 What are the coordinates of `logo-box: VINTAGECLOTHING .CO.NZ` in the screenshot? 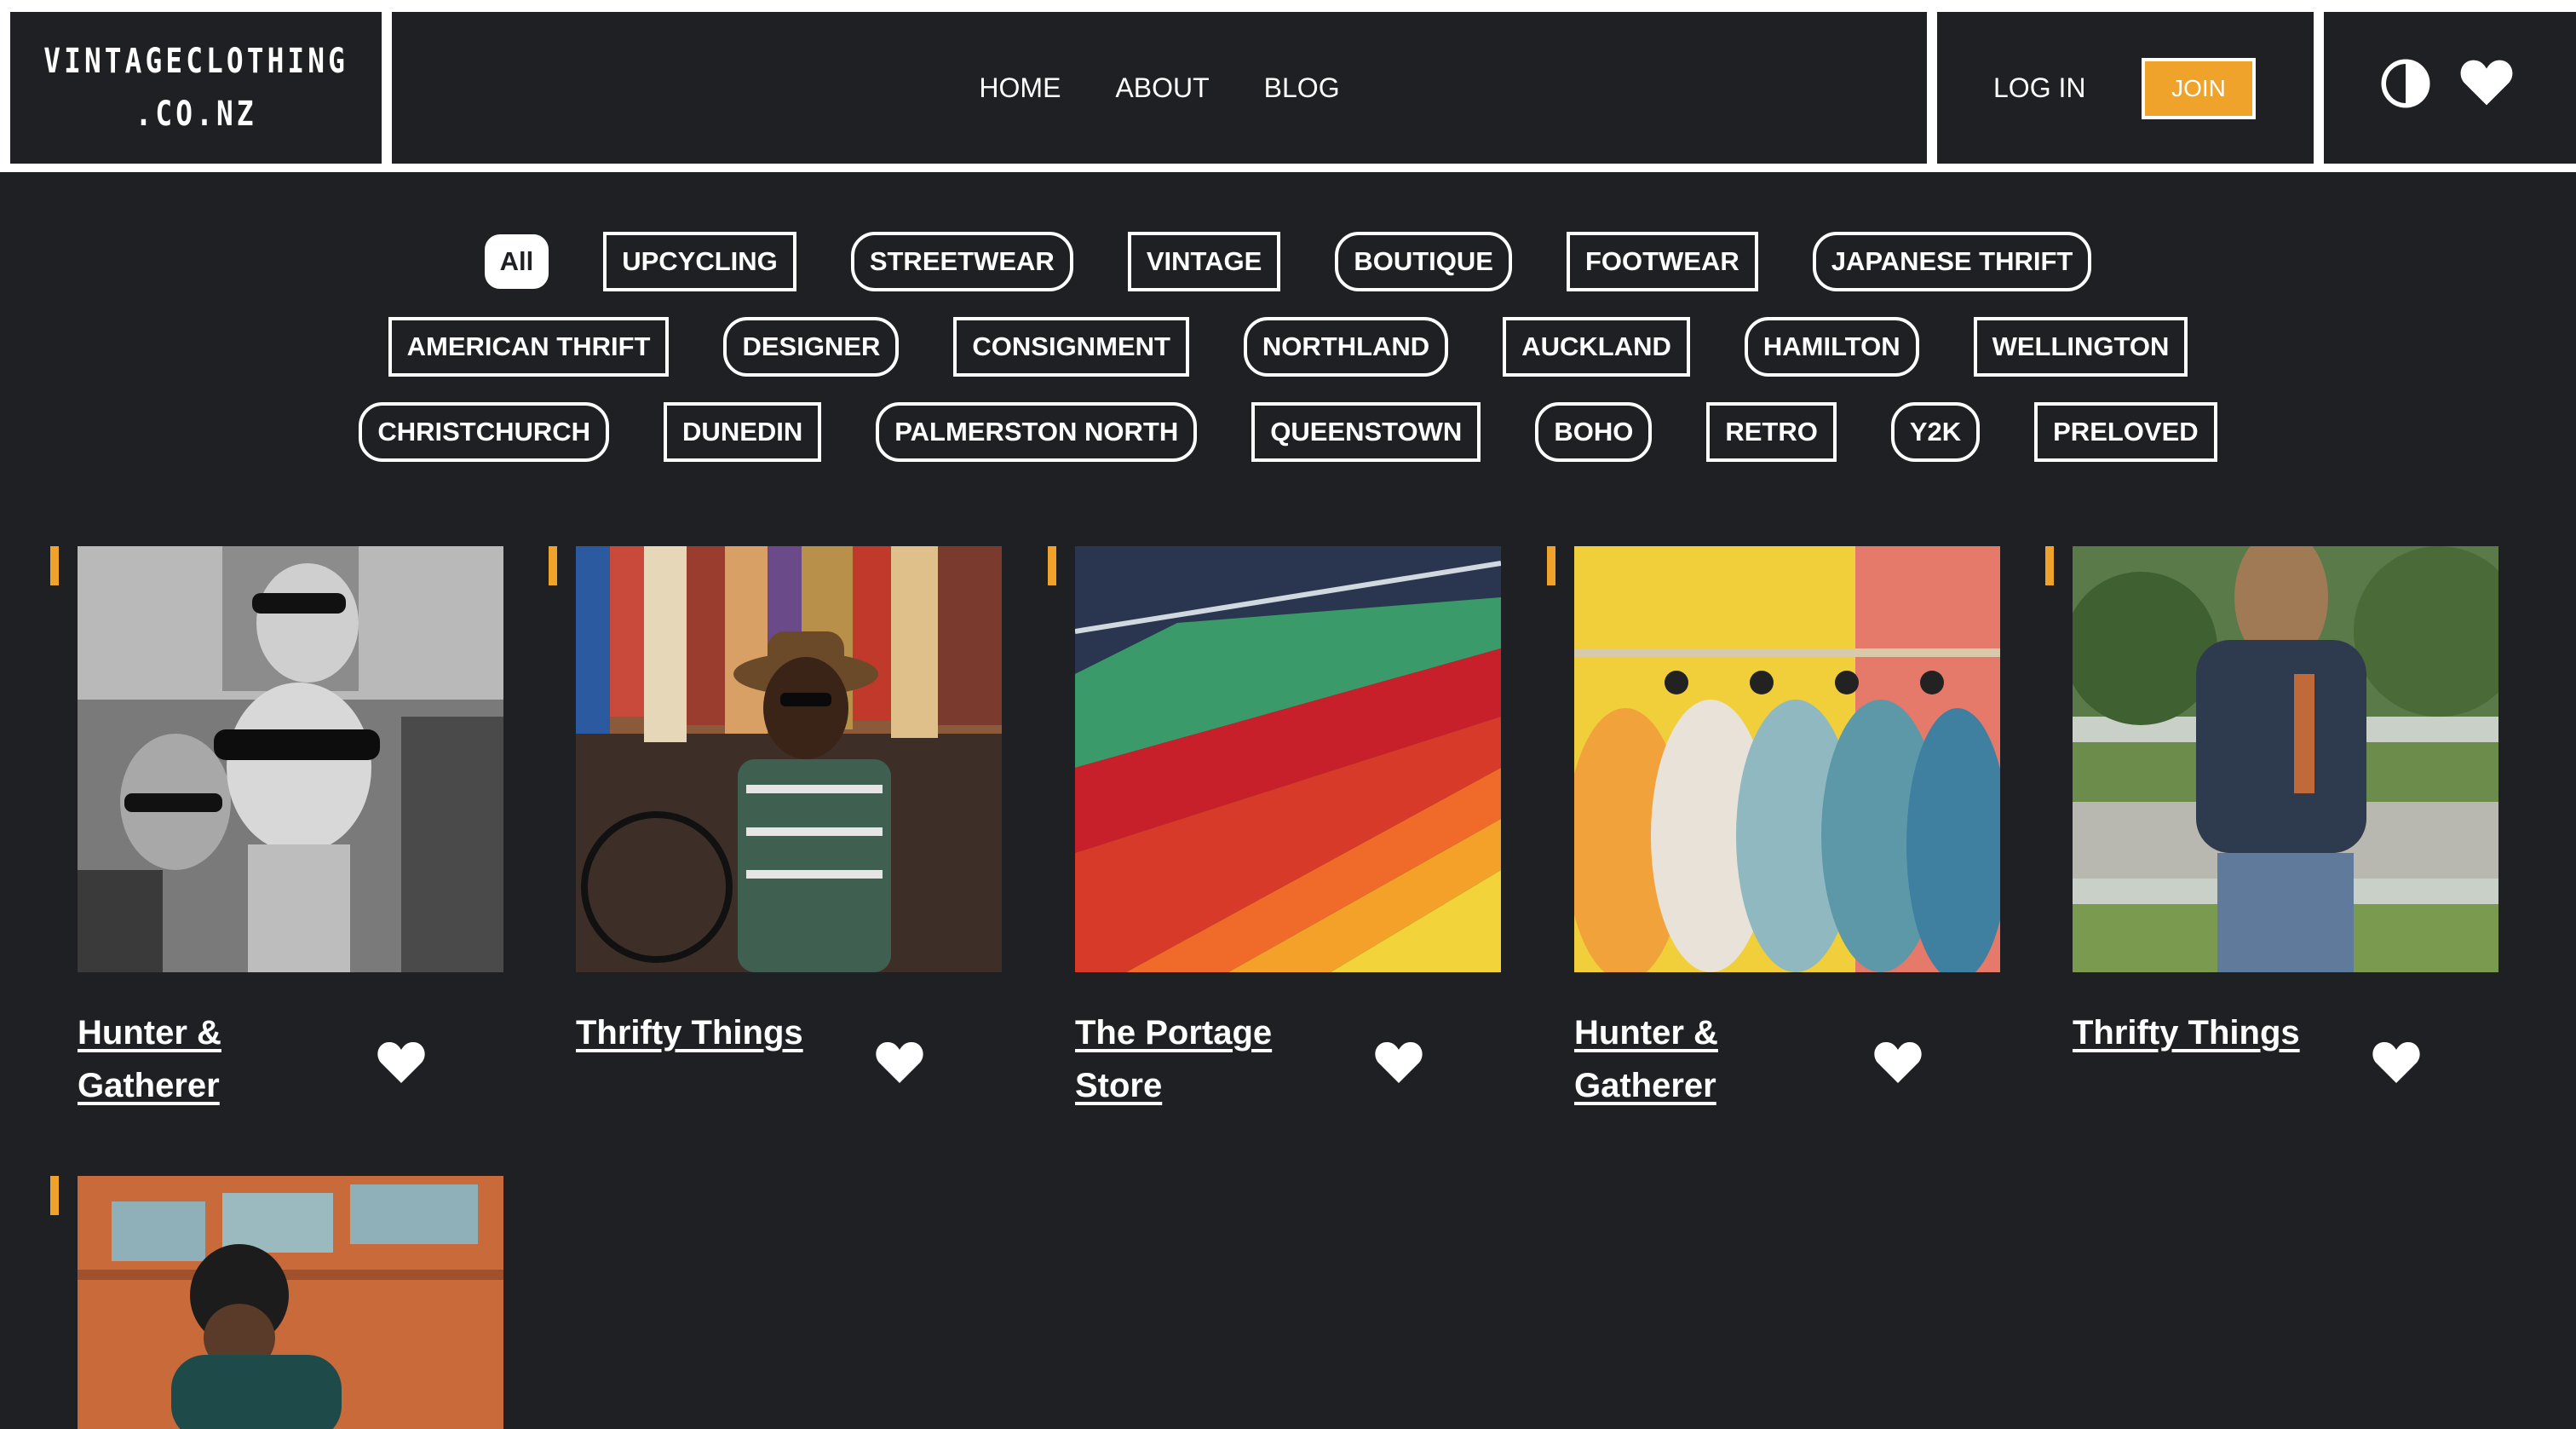 It's located at (196, 88).